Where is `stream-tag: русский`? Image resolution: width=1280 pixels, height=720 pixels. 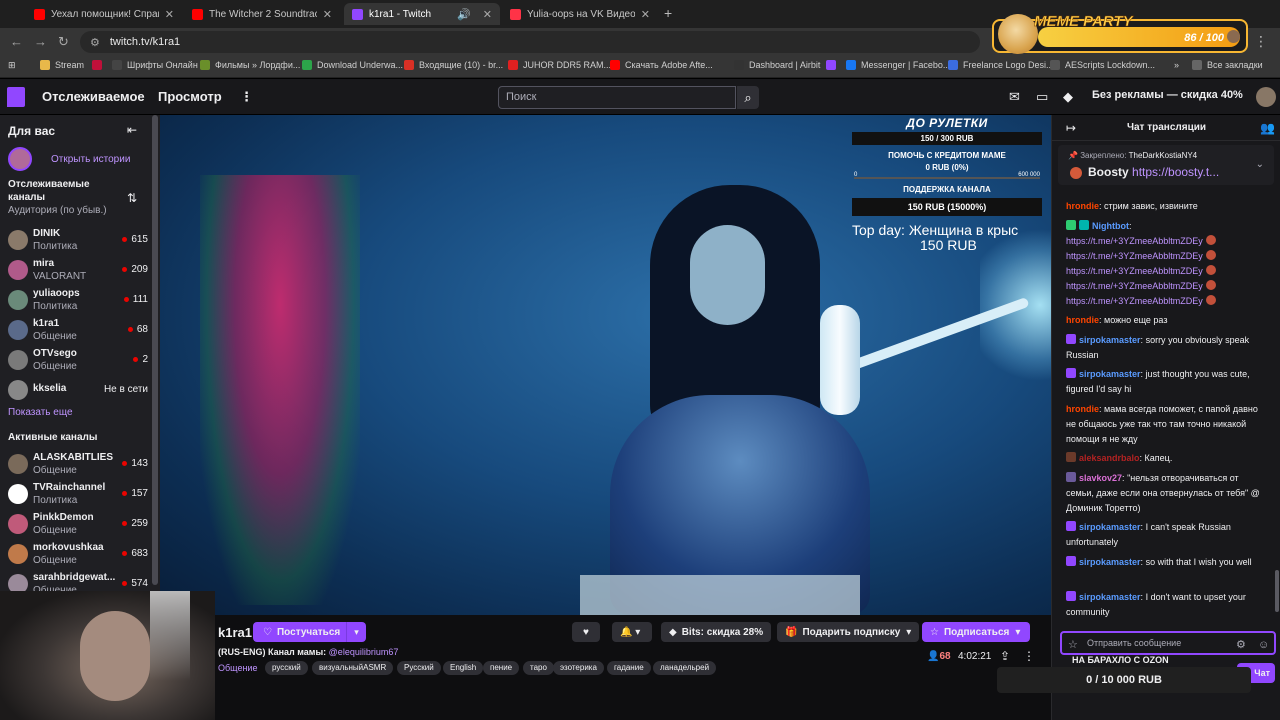 stream-tag: русский is located at coordinates (286, 668).